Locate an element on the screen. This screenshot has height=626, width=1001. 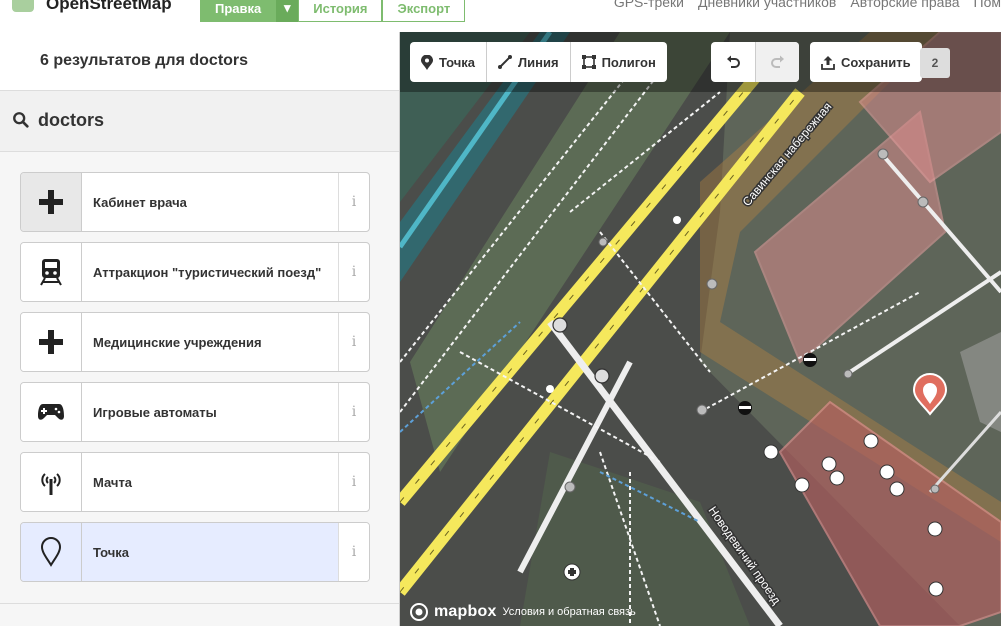
results-title: 6 результатов для doctors is located at coordinates (144, 60).